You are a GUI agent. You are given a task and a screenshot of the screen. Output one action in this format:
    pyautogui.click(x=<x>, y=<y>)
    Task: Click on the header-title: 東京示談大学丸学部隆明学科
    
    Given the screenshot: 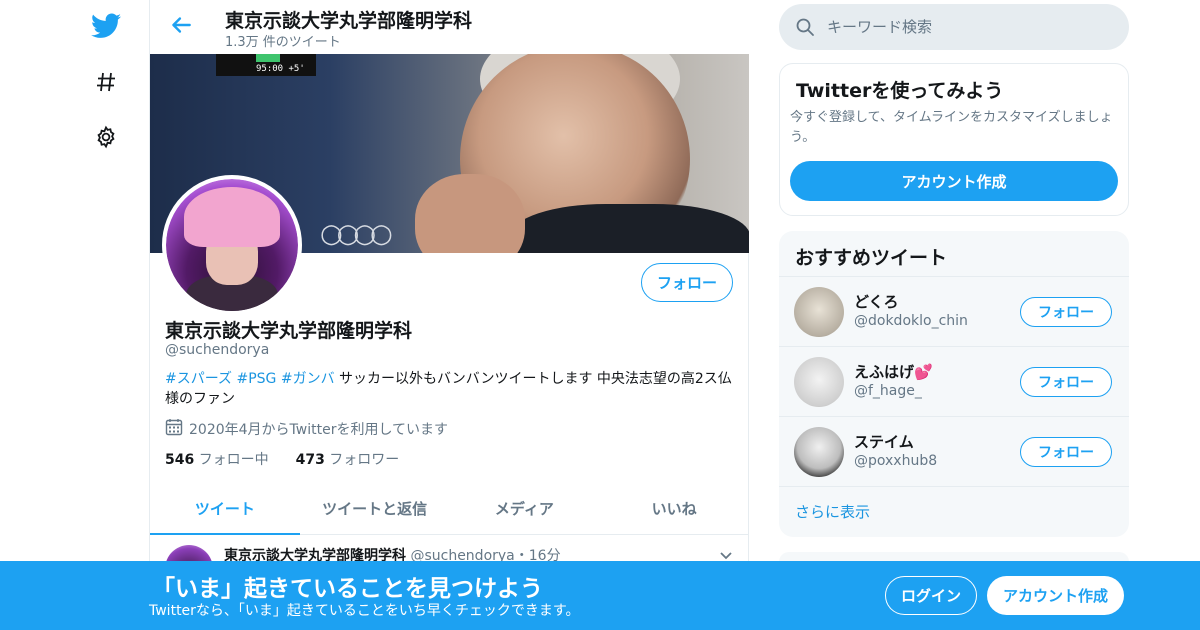 What is the action you would take?
    pyautogui.click(x=349, y=21)
    